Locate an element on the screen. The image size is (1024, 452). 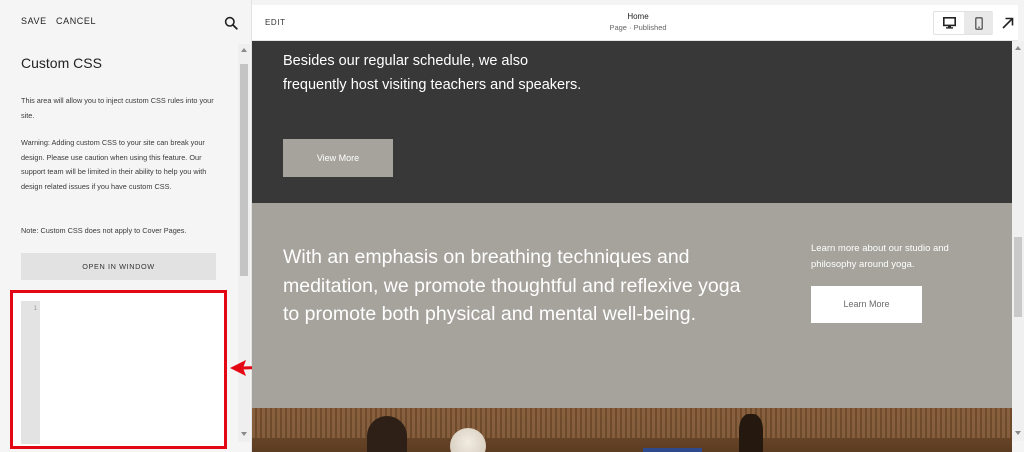
desktop-icon is located at coordinates (949, 23).